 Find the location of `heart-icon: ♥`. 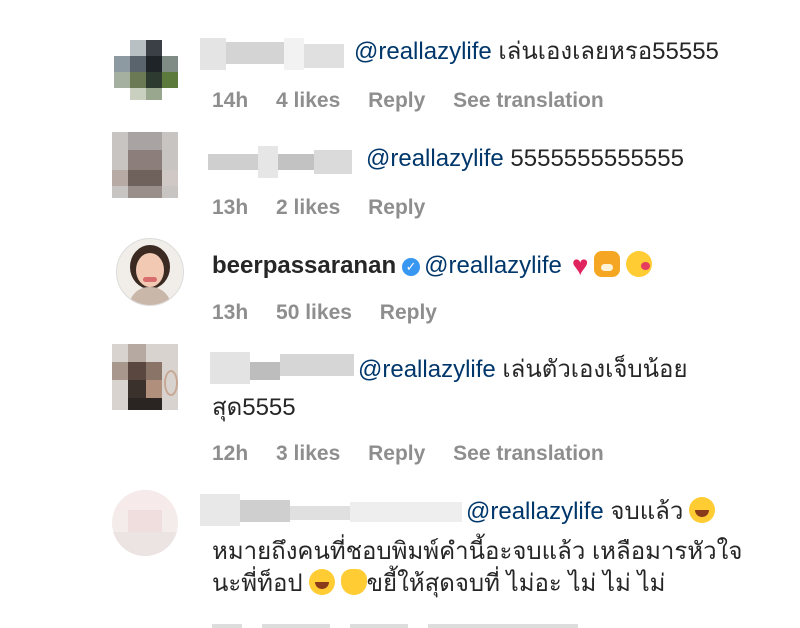

heart-icon: ♥ is located at coordinates (580, 265).